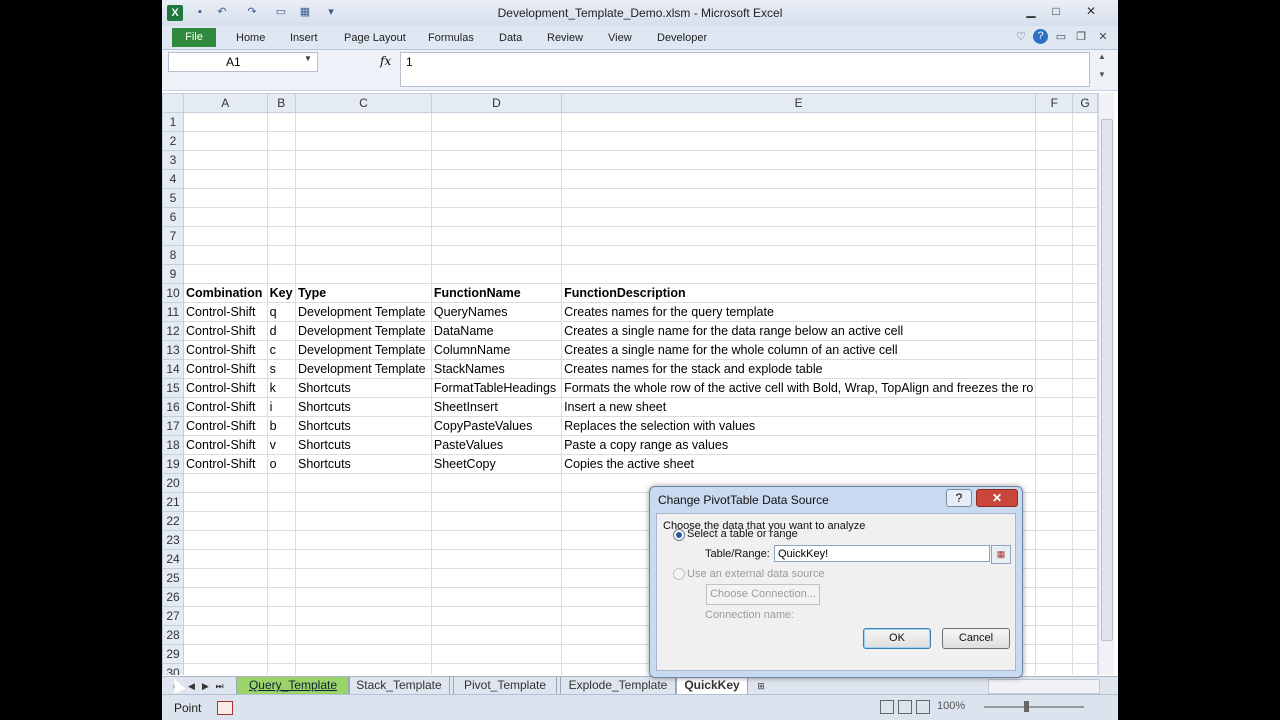  I want to click on row-header: 21, so click(173, 502).